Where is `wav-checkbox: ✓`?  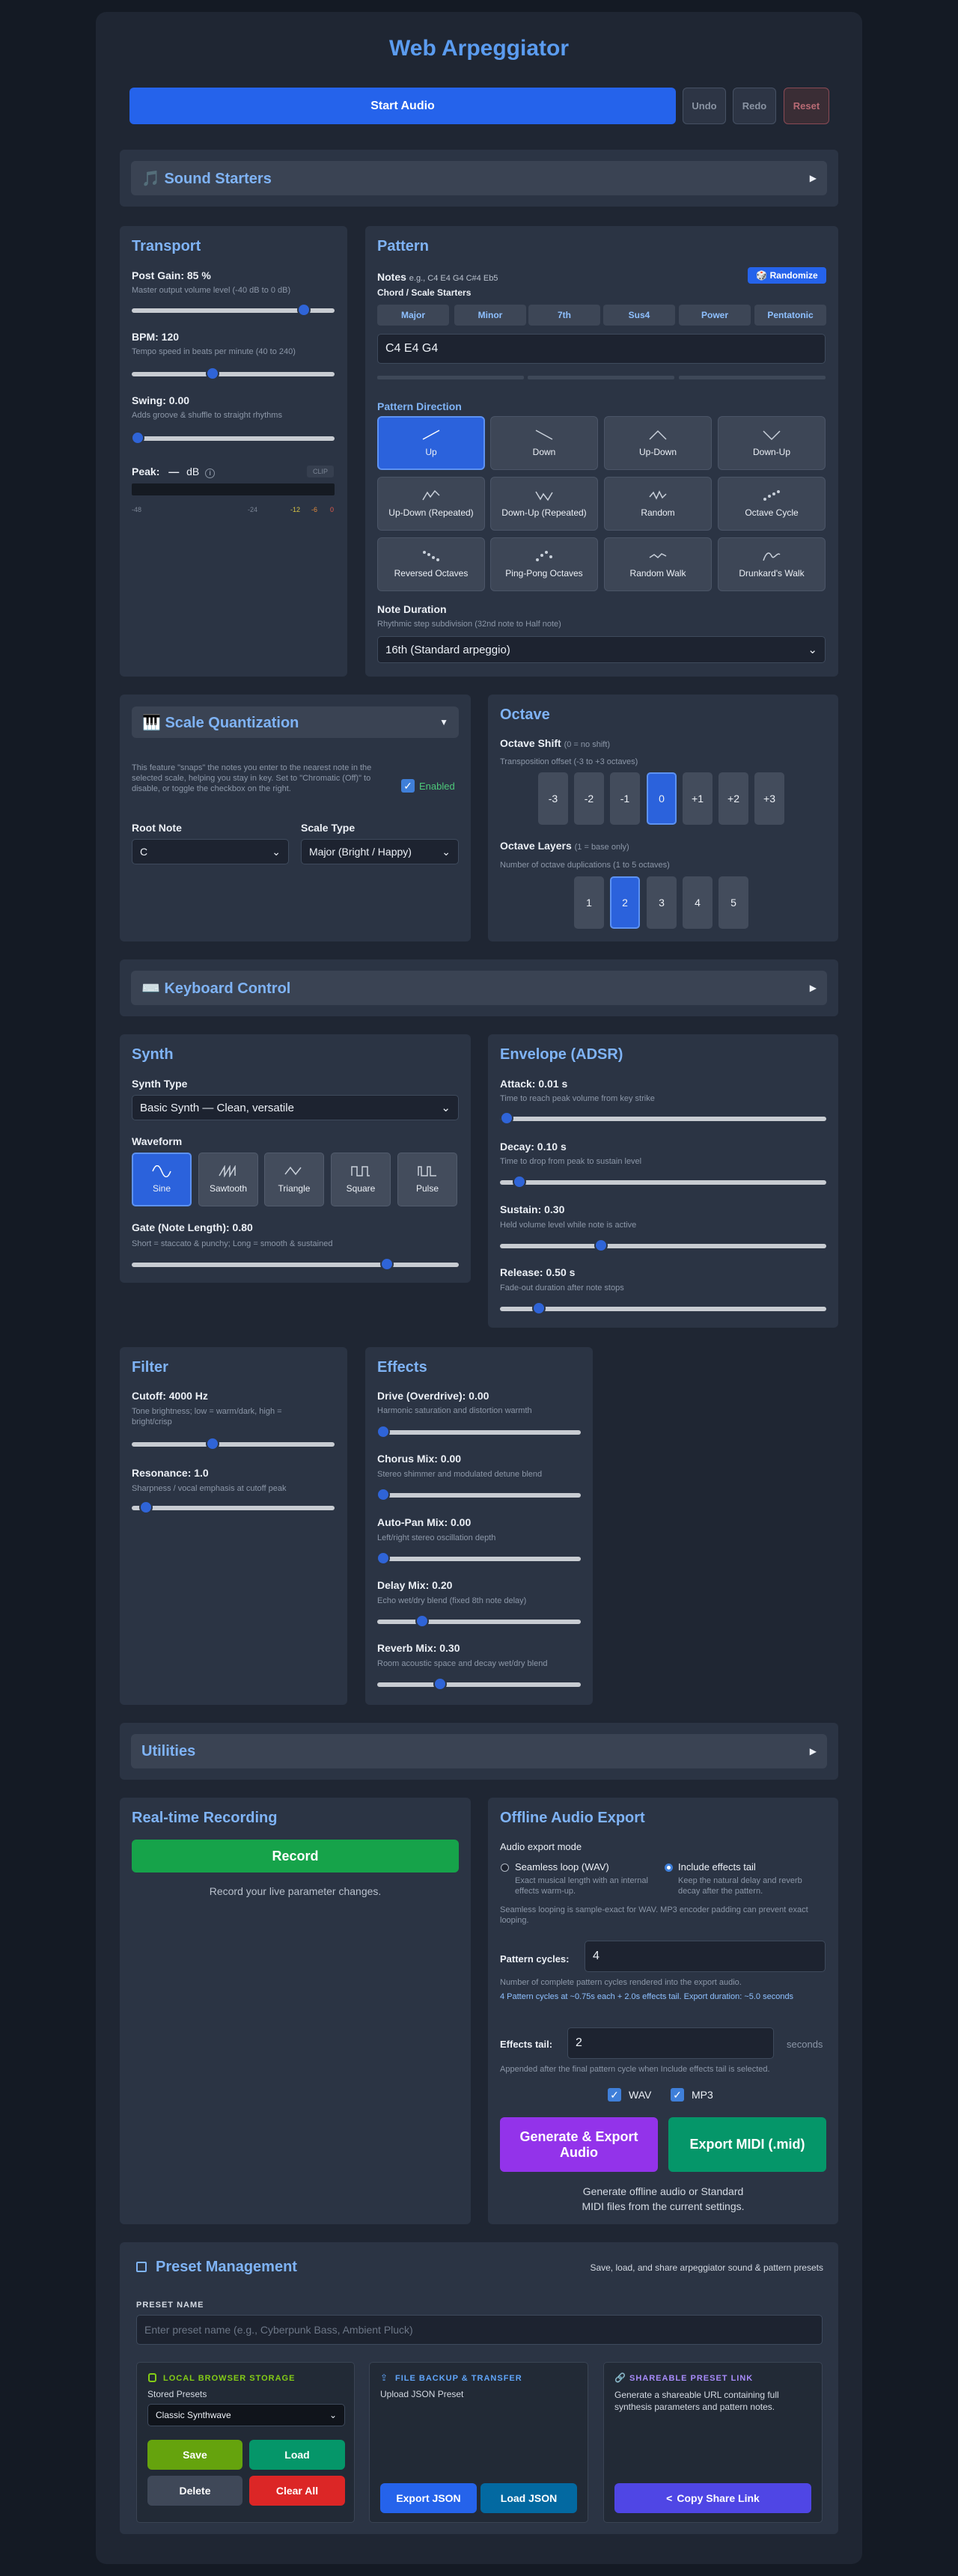
wav-checkbox: ✓ is located at coordinates (614, 2095).